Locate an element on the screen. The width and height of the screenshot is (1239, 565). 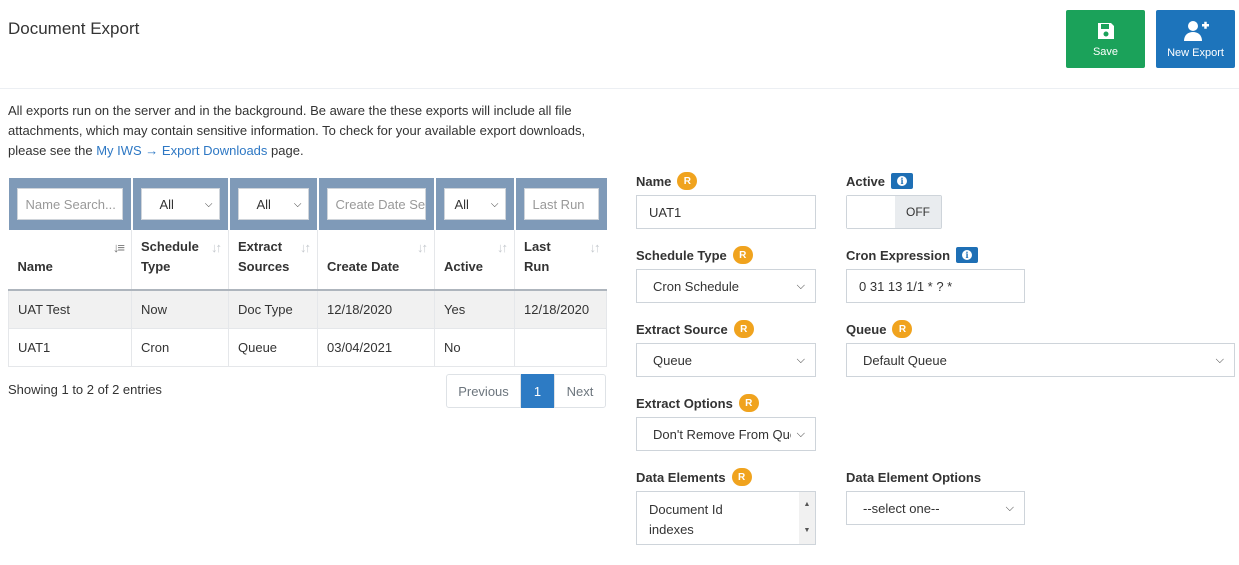
entries-count: Showing 1 to 2 of 2 entries is located at coordinates (85, 389).